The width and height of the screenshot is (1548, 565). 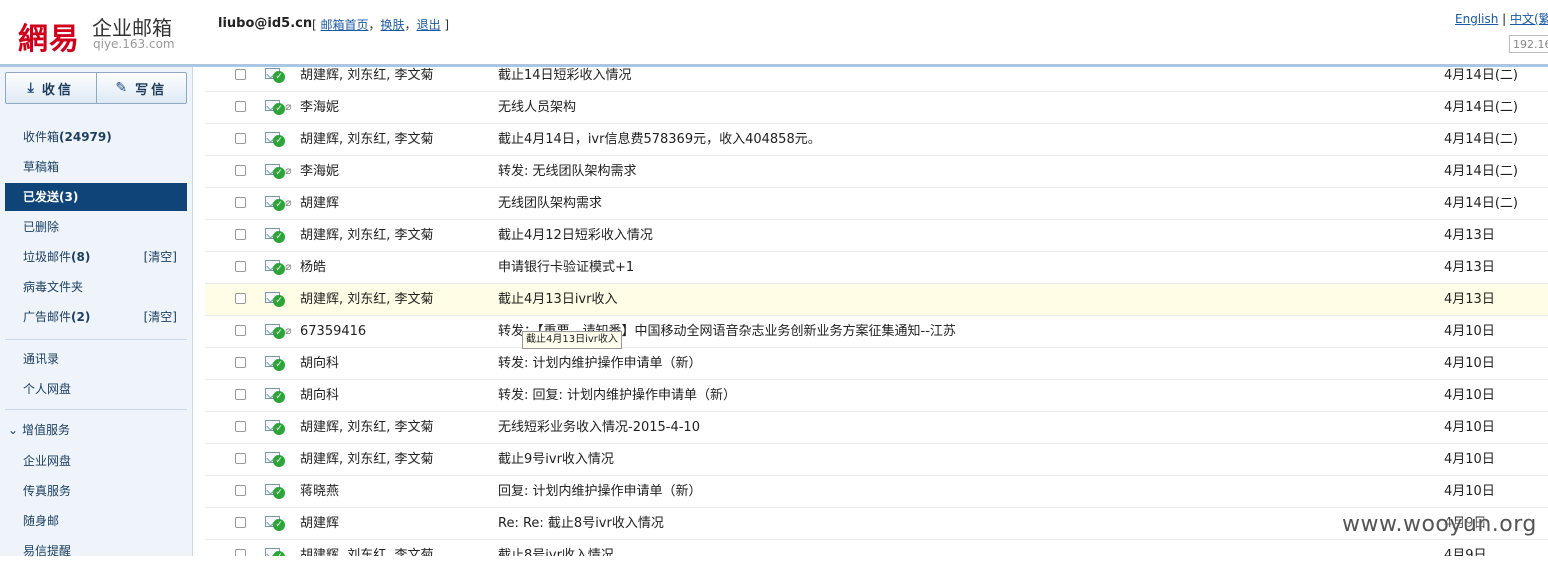 What do you see at coordinates (556, 460) in the screenshot?
I see `mail-subject: 截止9号ivr收入情况` at bounding box center [556, 460].